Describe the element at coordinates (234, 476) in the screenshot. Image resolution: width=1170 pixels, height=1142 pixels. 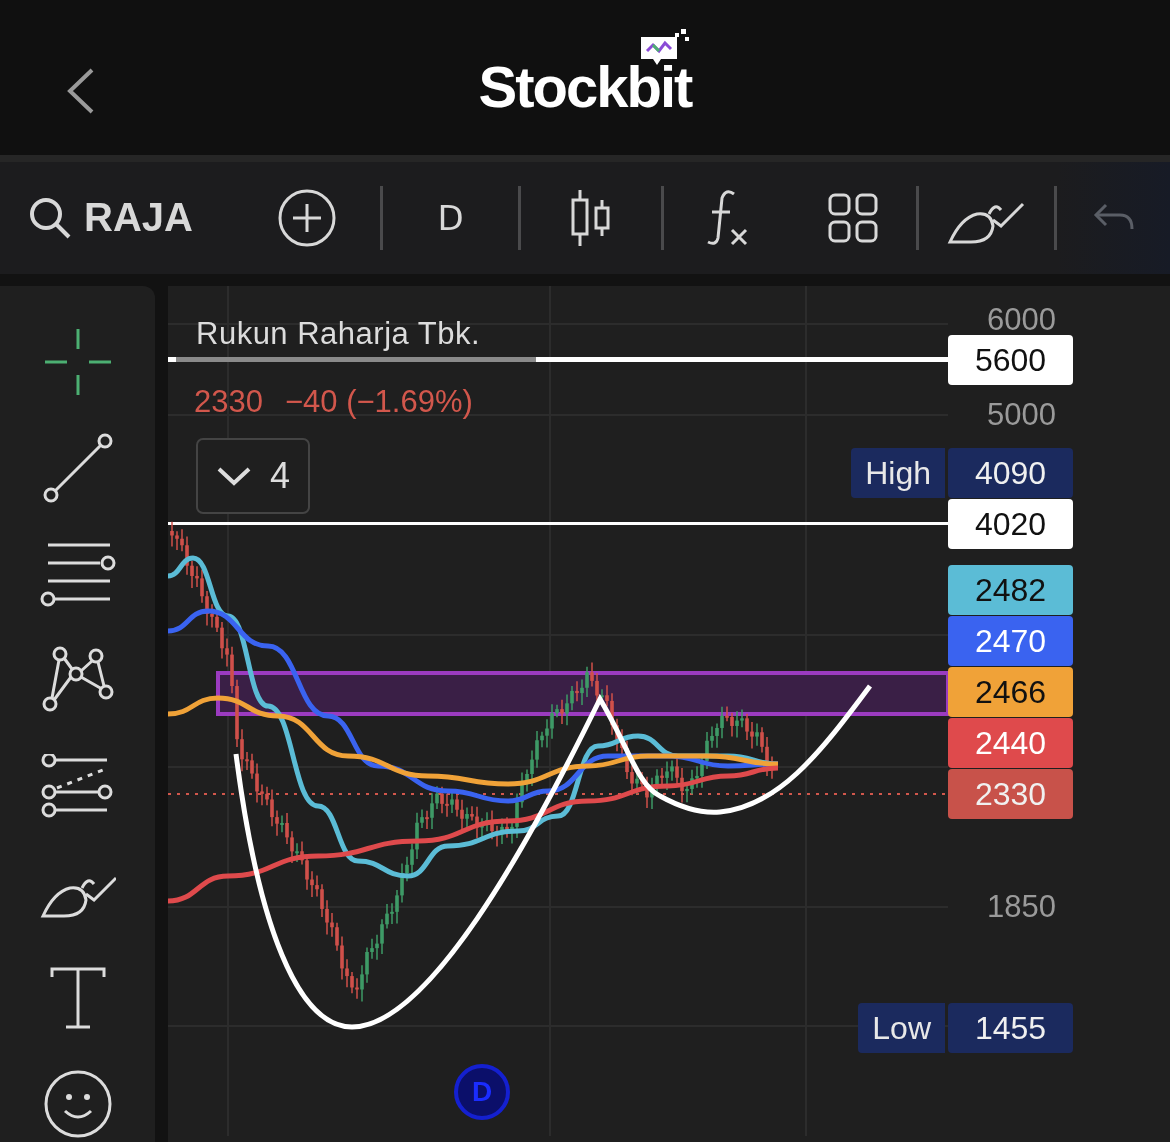
I see `chevron-down-icon` at that location.